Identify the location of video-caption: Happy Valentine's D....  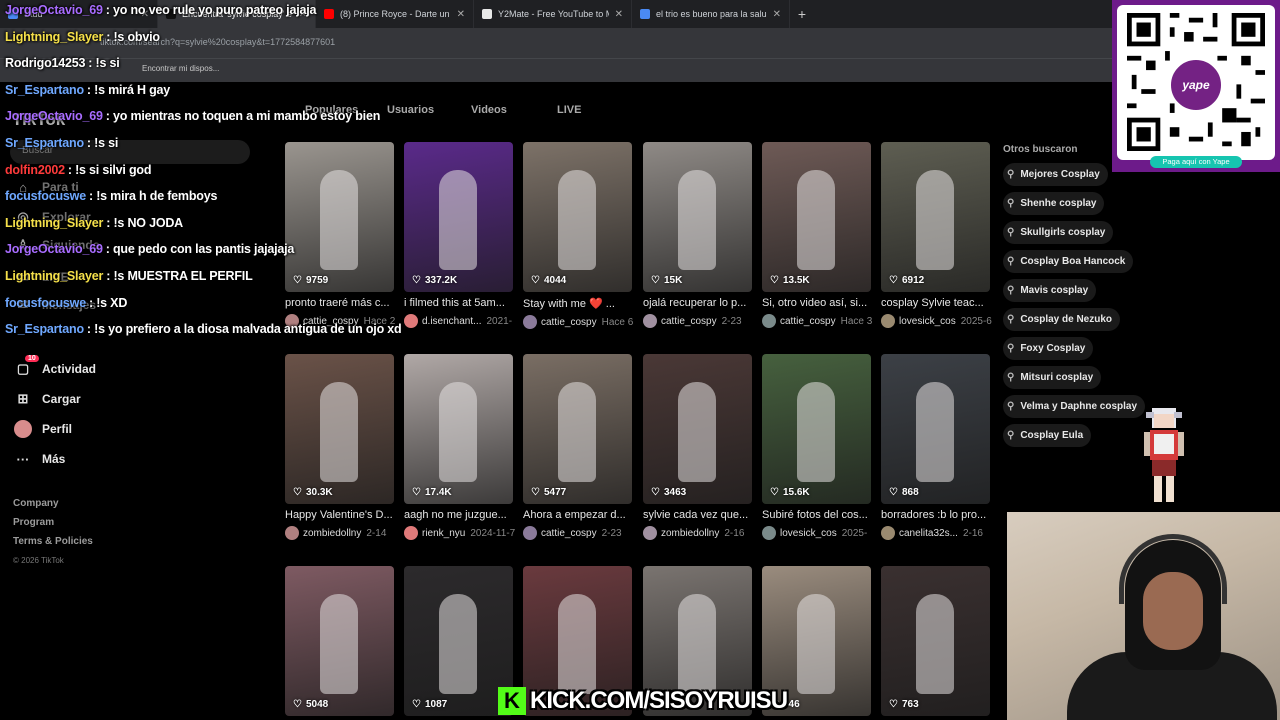
(342, 515).